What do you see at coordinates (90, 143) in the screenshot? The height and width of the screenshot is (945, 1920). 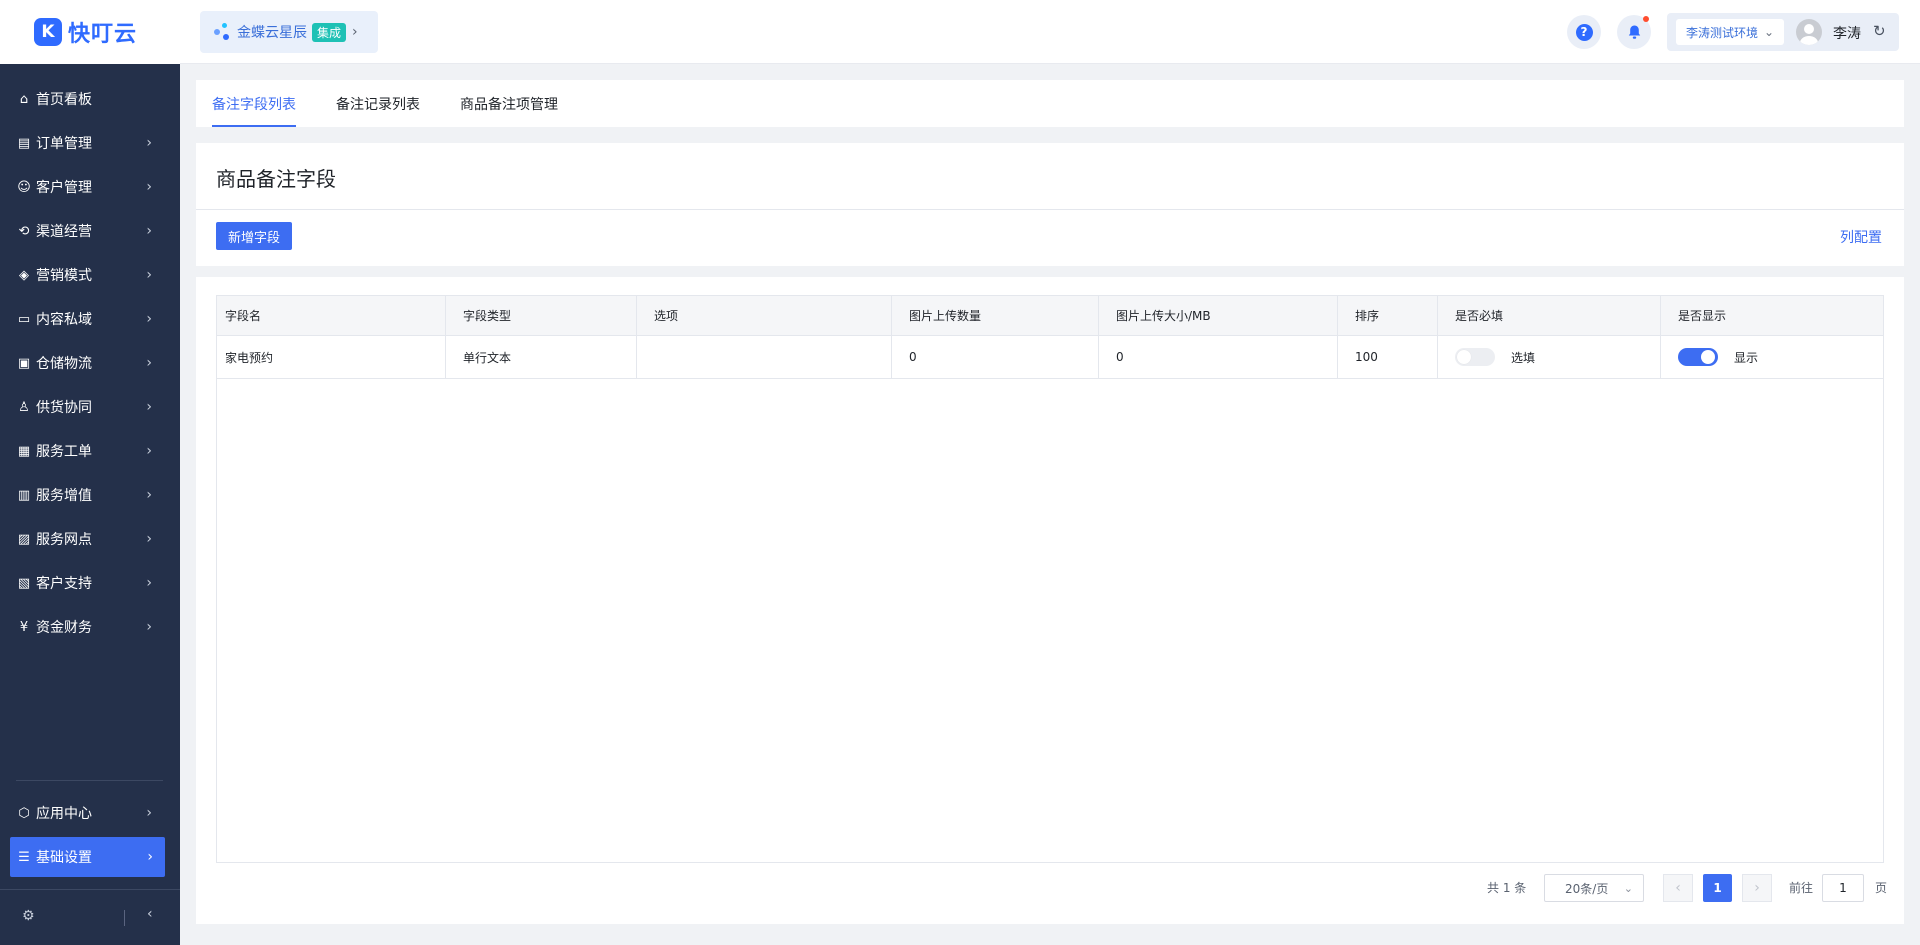 I see `sidebar-item-orders: ▤ 订单管理 ›` at bounding box center [90, 143].